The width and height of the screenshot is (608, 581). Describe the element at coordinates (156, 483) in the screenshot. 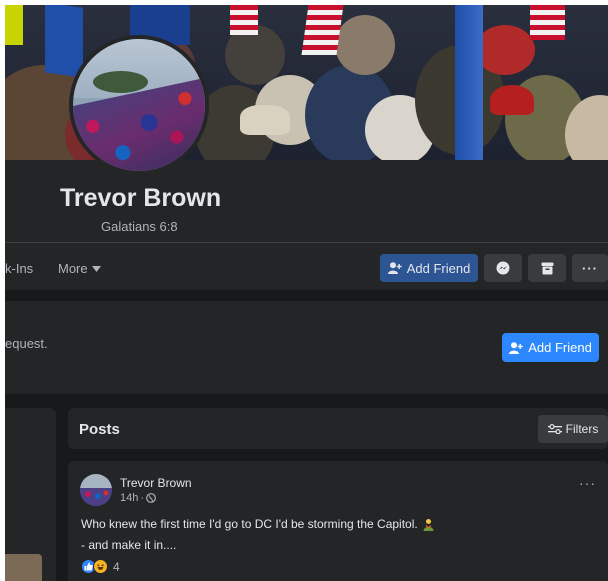

I see `post-author-name: Trevor Brown` at that location.